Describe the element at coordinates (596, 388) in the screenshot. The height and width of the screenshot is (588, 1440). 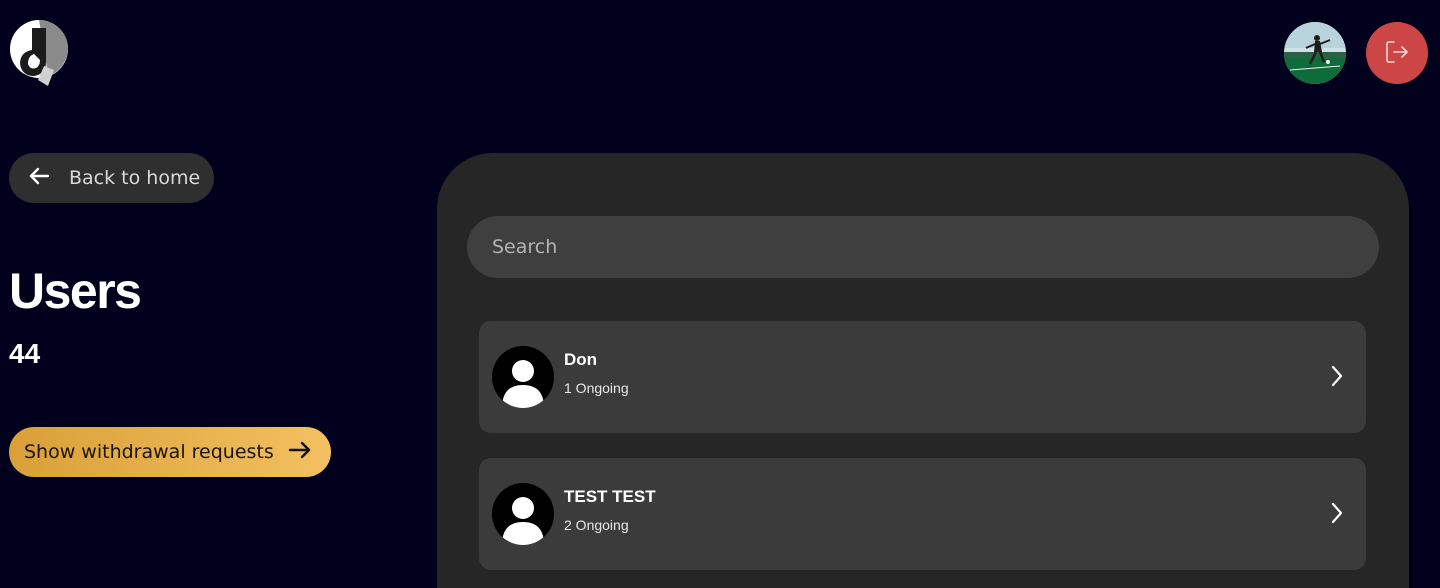
I see `user-status: 1 Ongoing` at that location.